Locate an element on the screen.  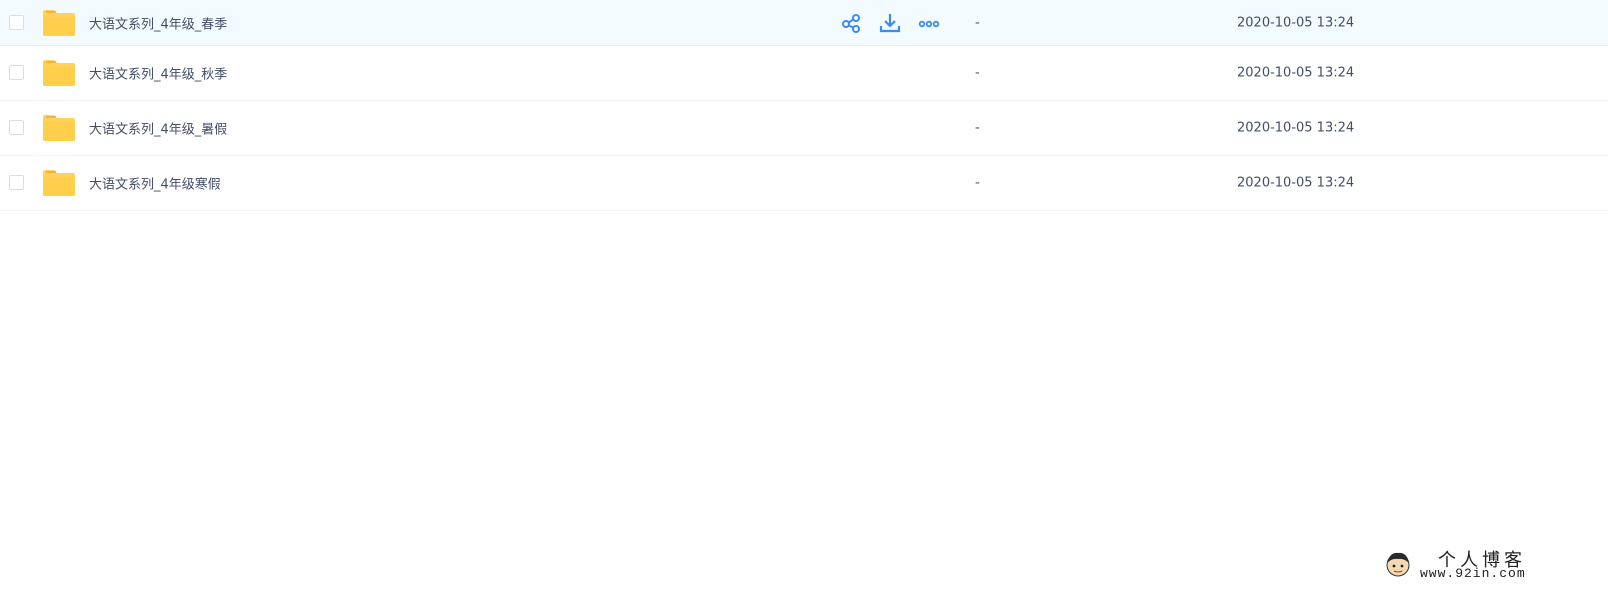
row-actions is located at coordinates (898, 23).